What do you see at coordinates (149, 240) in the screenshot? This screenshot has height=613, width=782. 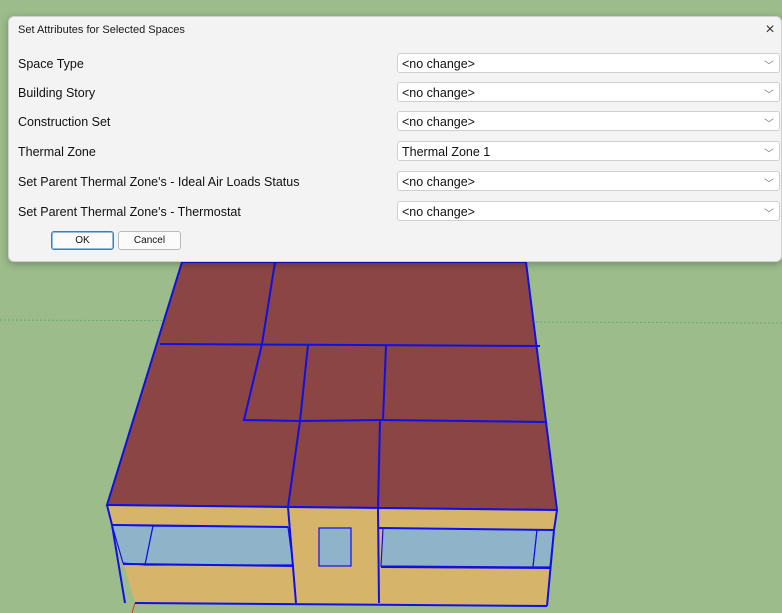 I see `cancel-button: Cancel` at bounding box center [149, 240].